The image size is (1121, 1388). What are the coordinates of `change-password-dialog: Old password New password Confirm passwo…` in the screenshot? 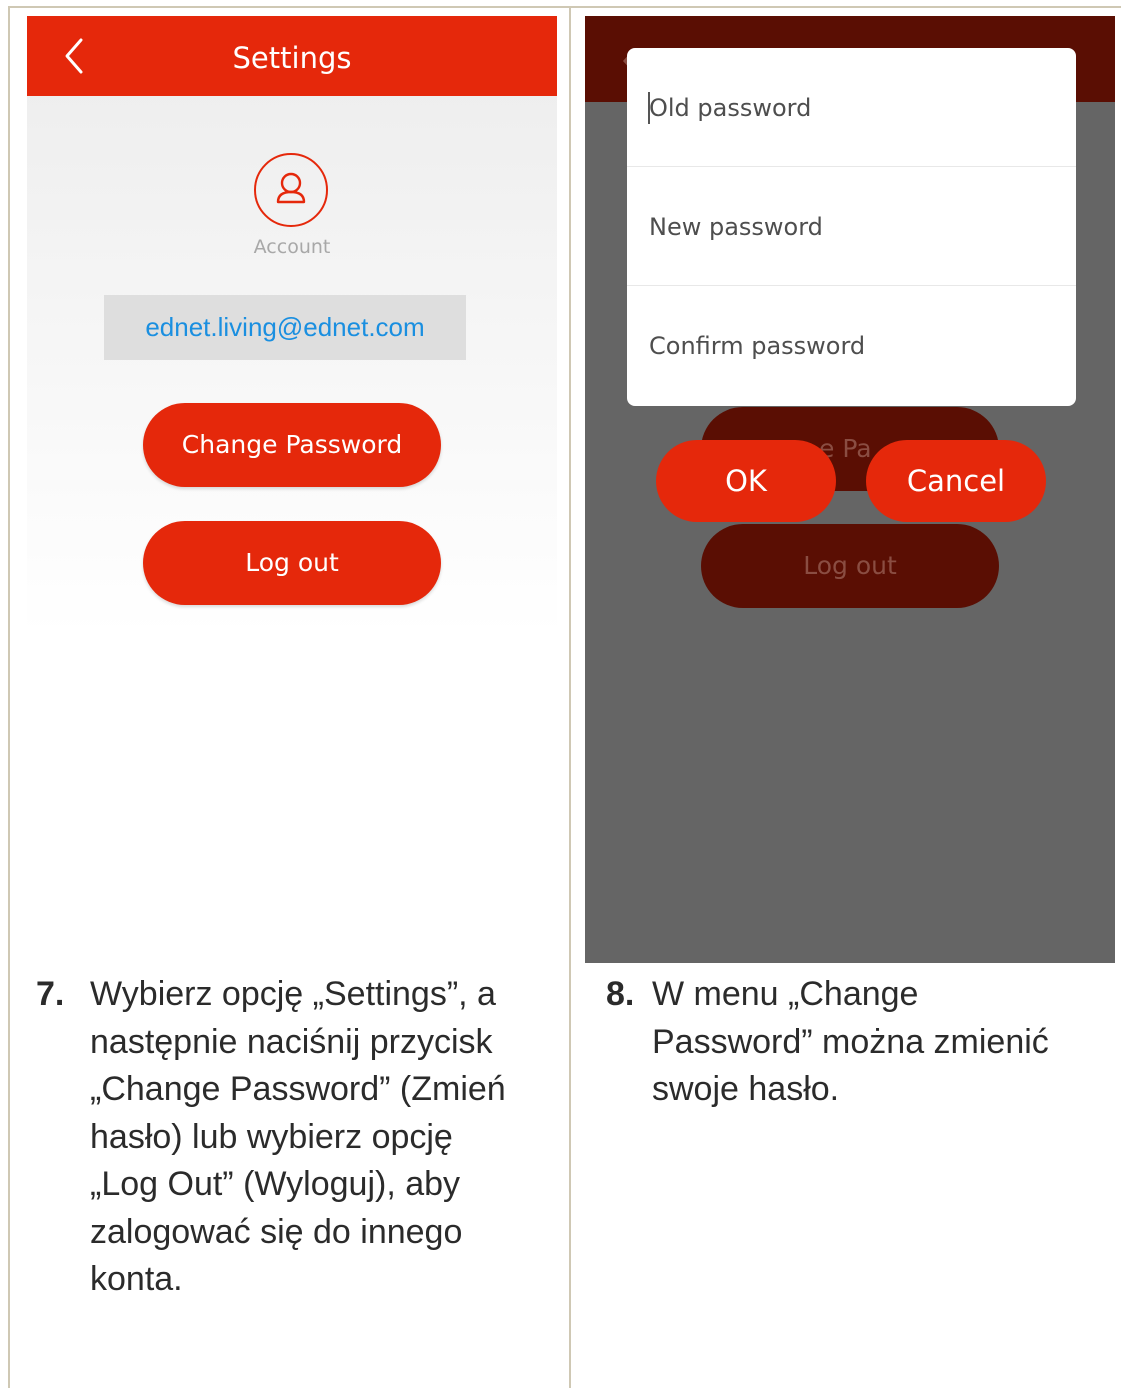 It's located at (851, 227).